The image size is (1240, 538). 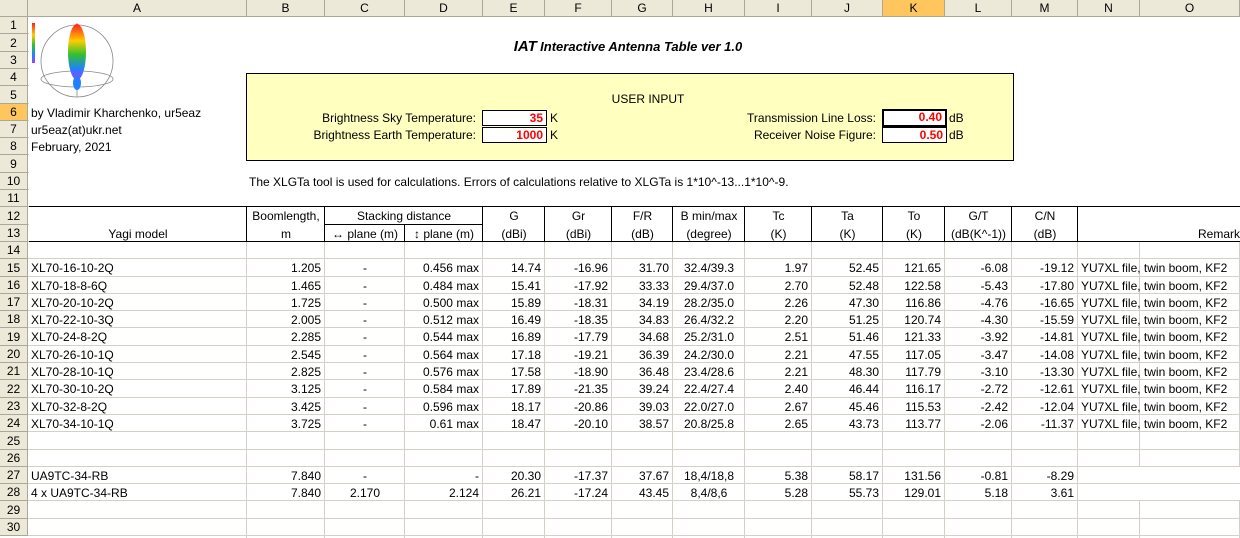 What do you see at coordinates (914, 355) in the screenshot?
I see `cell-to: 117.05` at bounding box center [914, 355].